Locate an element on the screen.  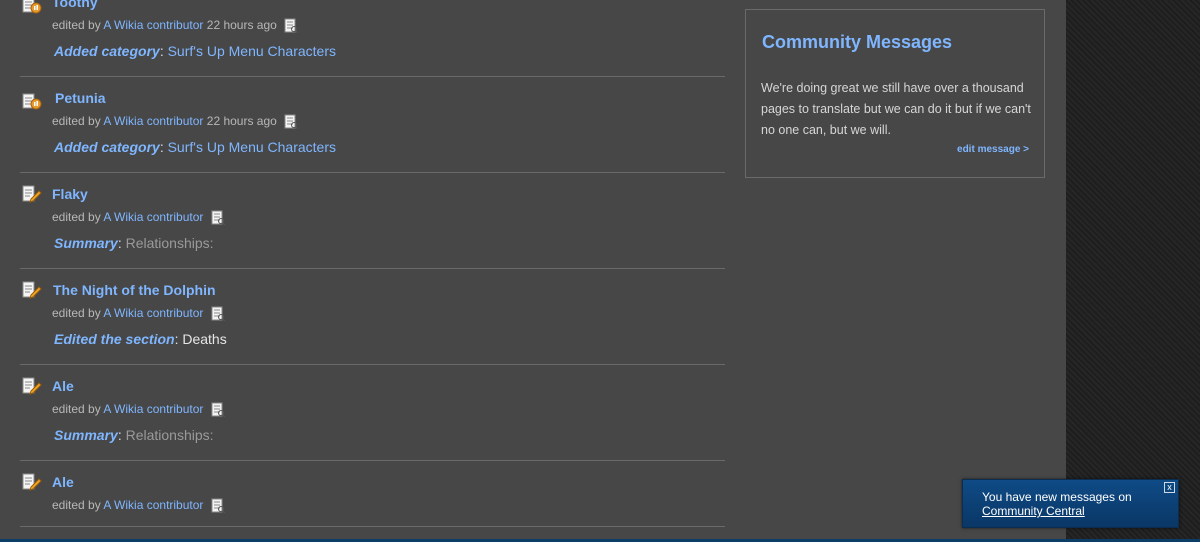
page-title-link: Petunia is located at coordinates (80, 98).